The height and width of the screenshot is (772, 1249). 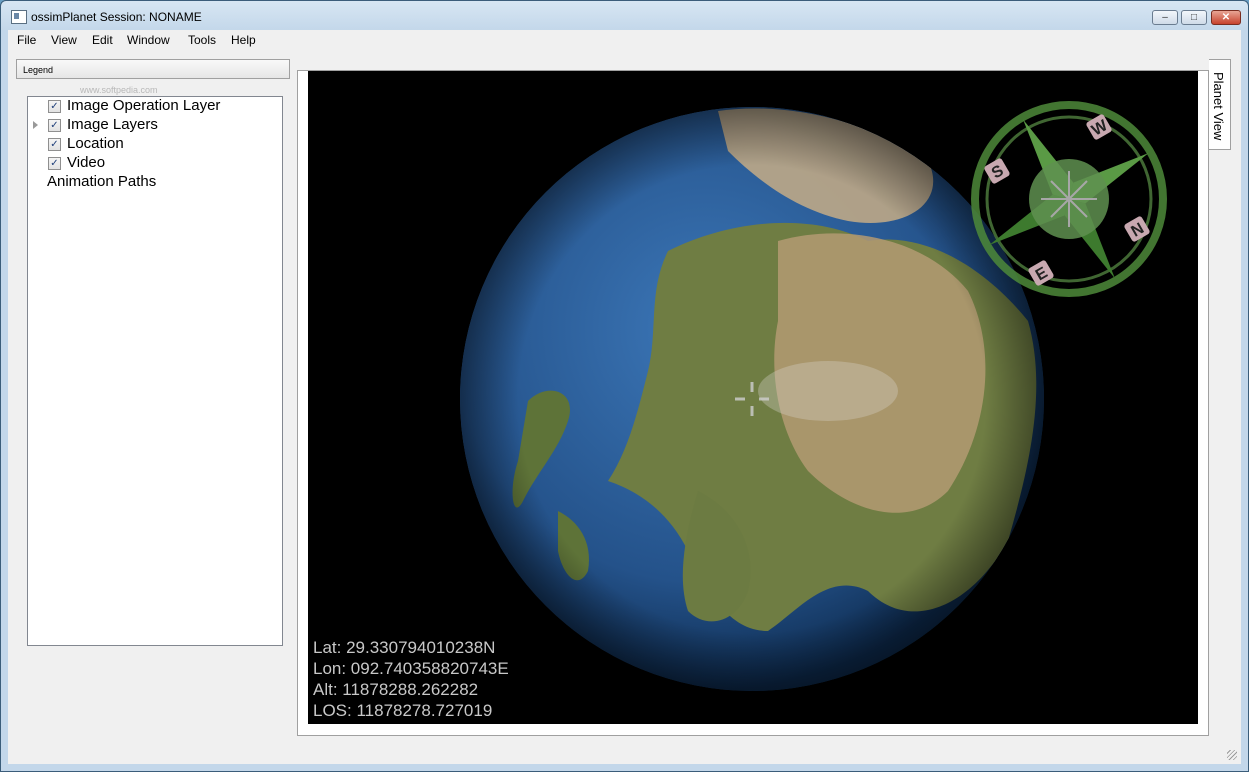 I want to click on resize-grip-icon, so click(x=1232, y=755).